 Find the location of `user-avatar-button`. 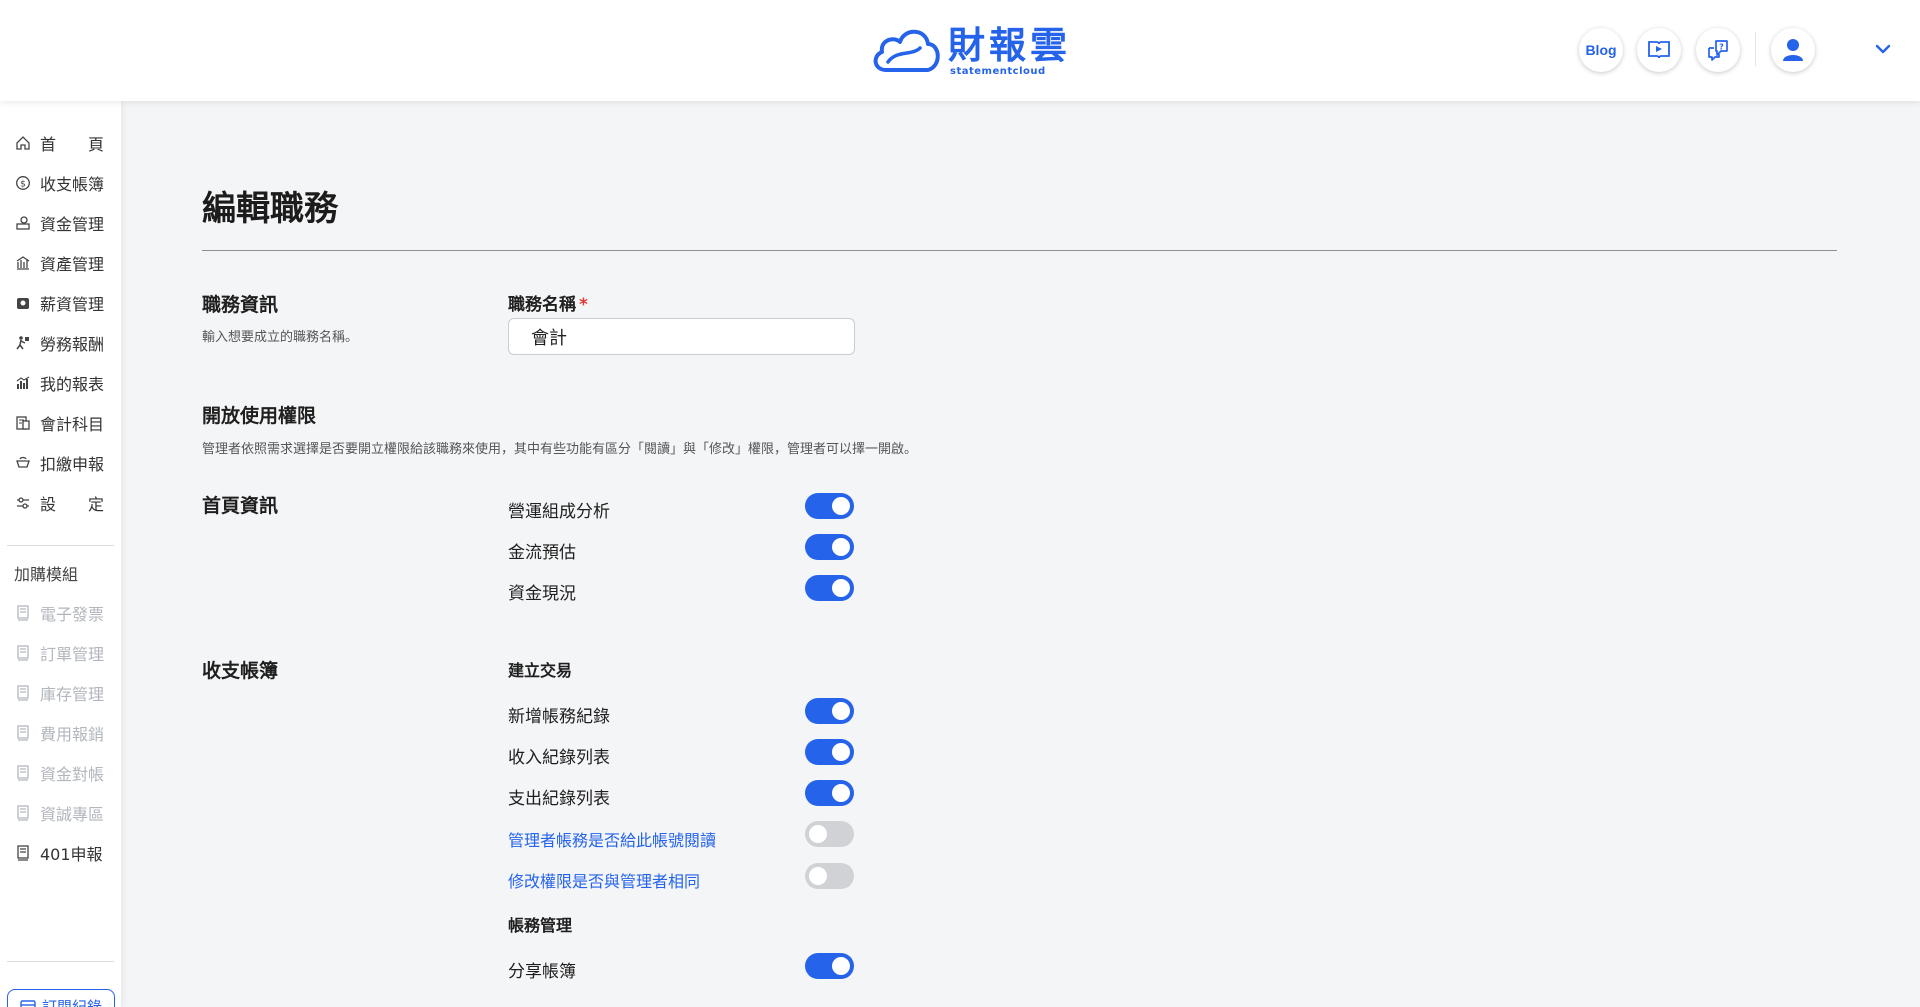

user-avatar-button is located at coordinates (1793, 50).